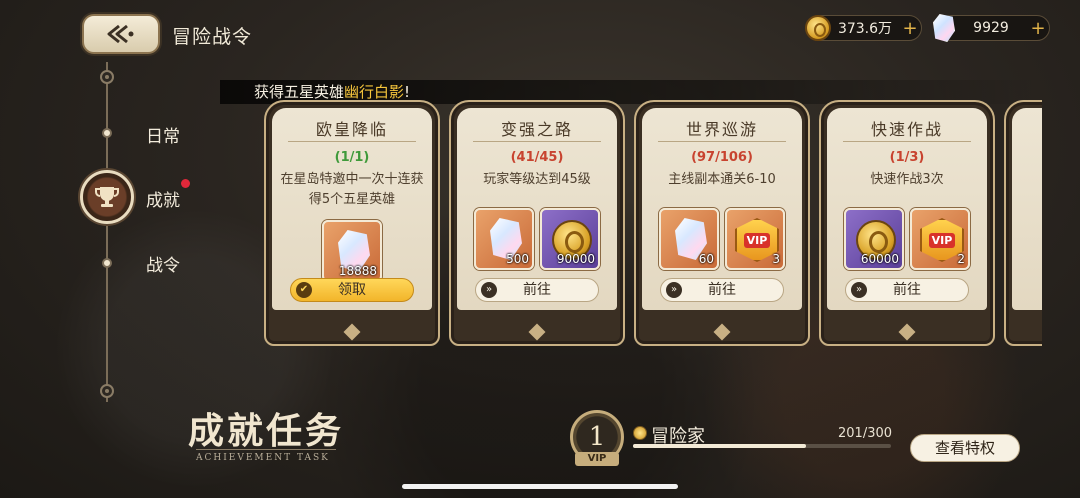 Image resolution: width=1080 pixels, height=498 pixels. Describe the element at coordinates (818, 28) in the screenshot. I see `gold-coin-icon` at that location.